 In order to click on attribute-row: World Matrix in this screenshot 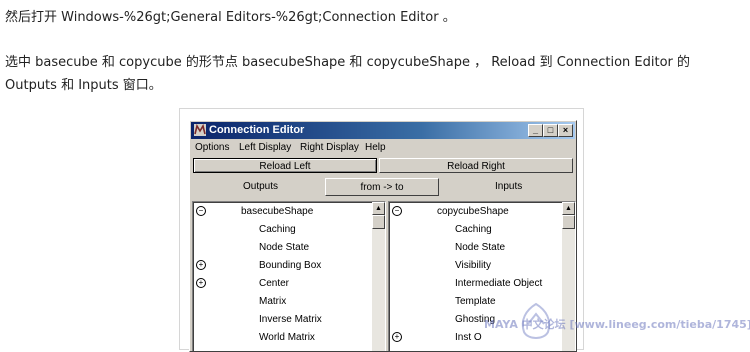, I will do `click(279, 339)`.